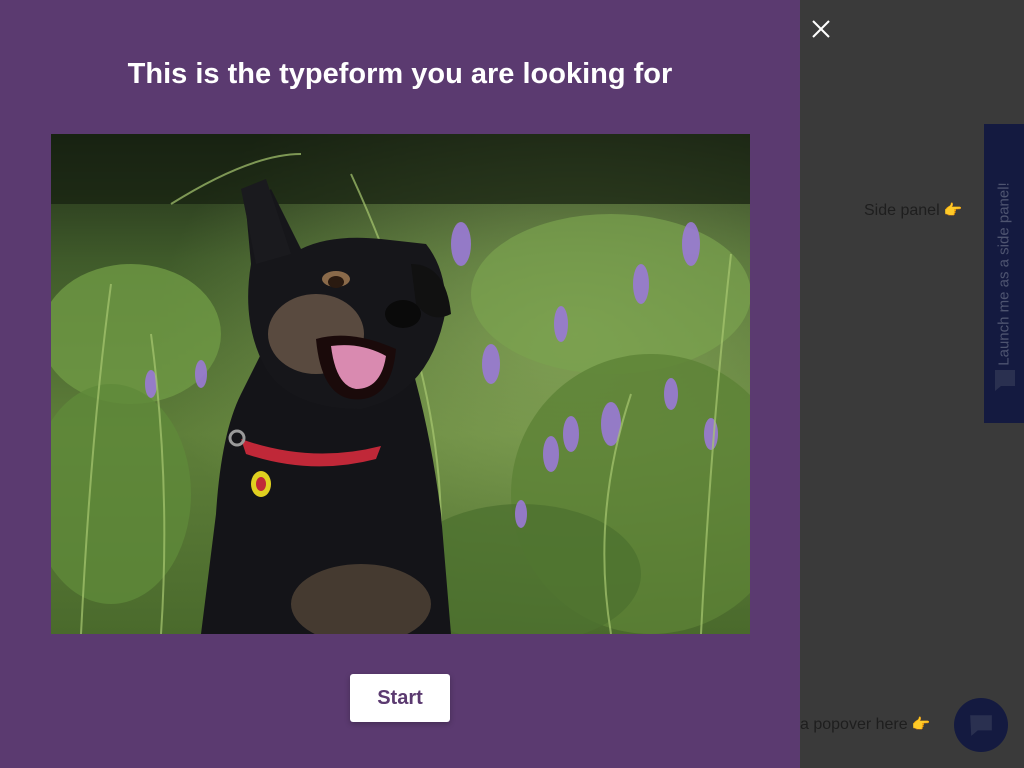 Image resolution: width=1024 pixels, height=768 pixels. I want to click on popover-launcher-button, so click(981, 725).